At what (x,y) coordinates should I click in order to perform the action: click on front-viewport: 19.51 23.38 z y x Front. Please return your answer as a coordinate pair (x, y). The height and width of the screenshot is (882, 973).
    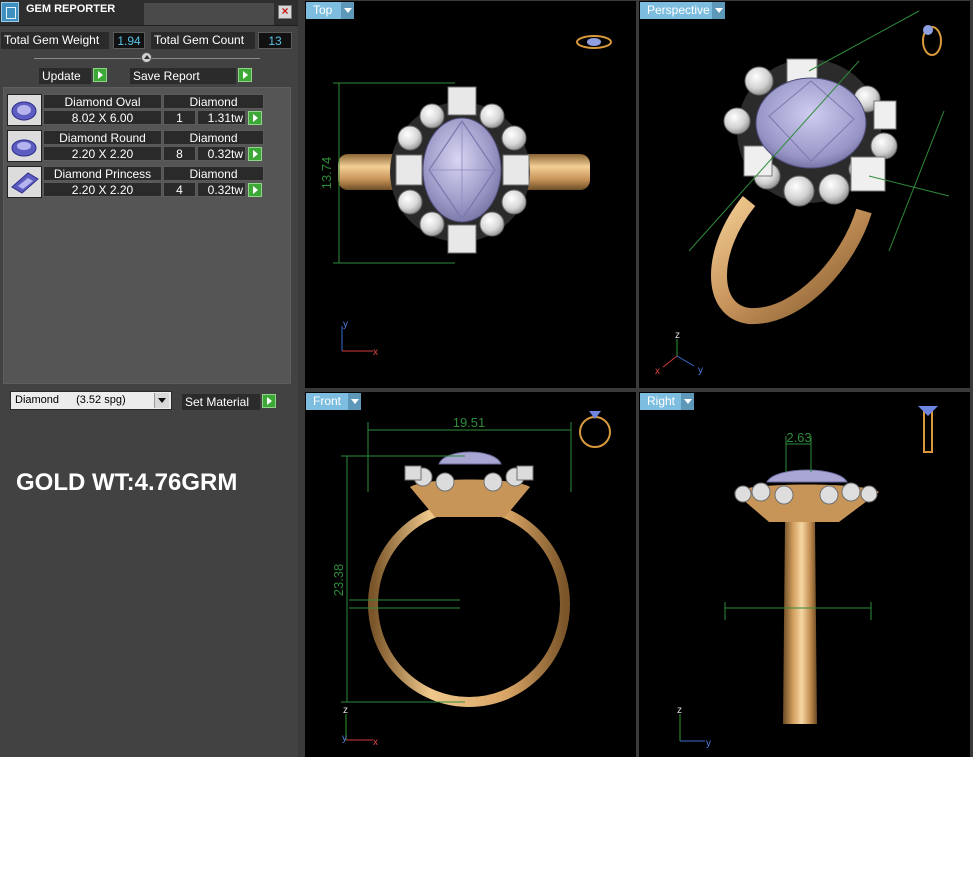
    Looking at the image, I should click on (470, 574).